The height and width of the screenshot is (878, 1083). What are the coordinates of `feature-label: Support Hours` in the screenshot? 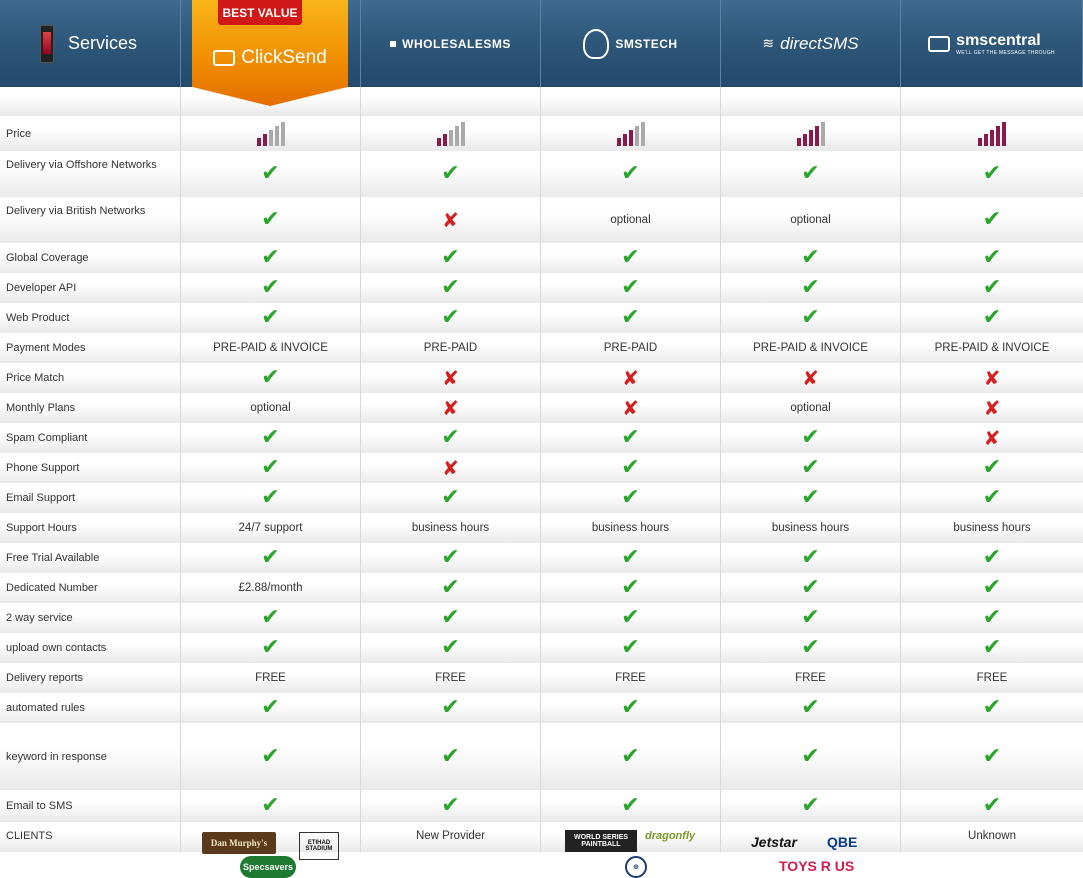 It's located at (90, 528).